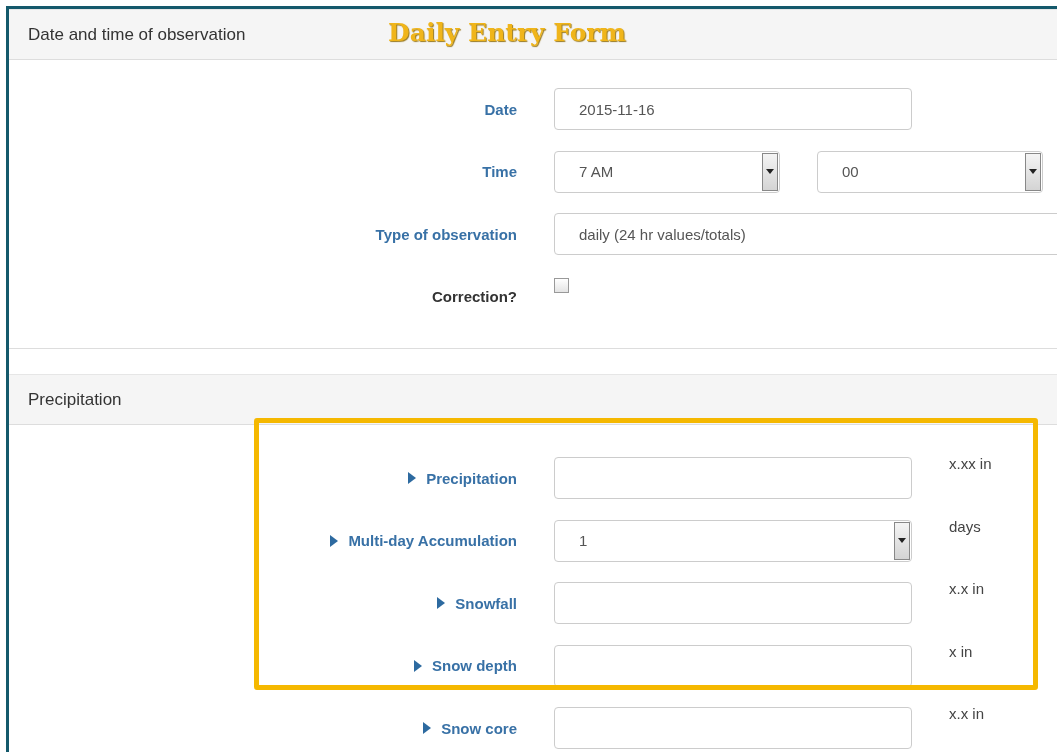  Describe the element at coordinates (474, 297) in the screenshot. I see `field-label: Correction?` at that location.